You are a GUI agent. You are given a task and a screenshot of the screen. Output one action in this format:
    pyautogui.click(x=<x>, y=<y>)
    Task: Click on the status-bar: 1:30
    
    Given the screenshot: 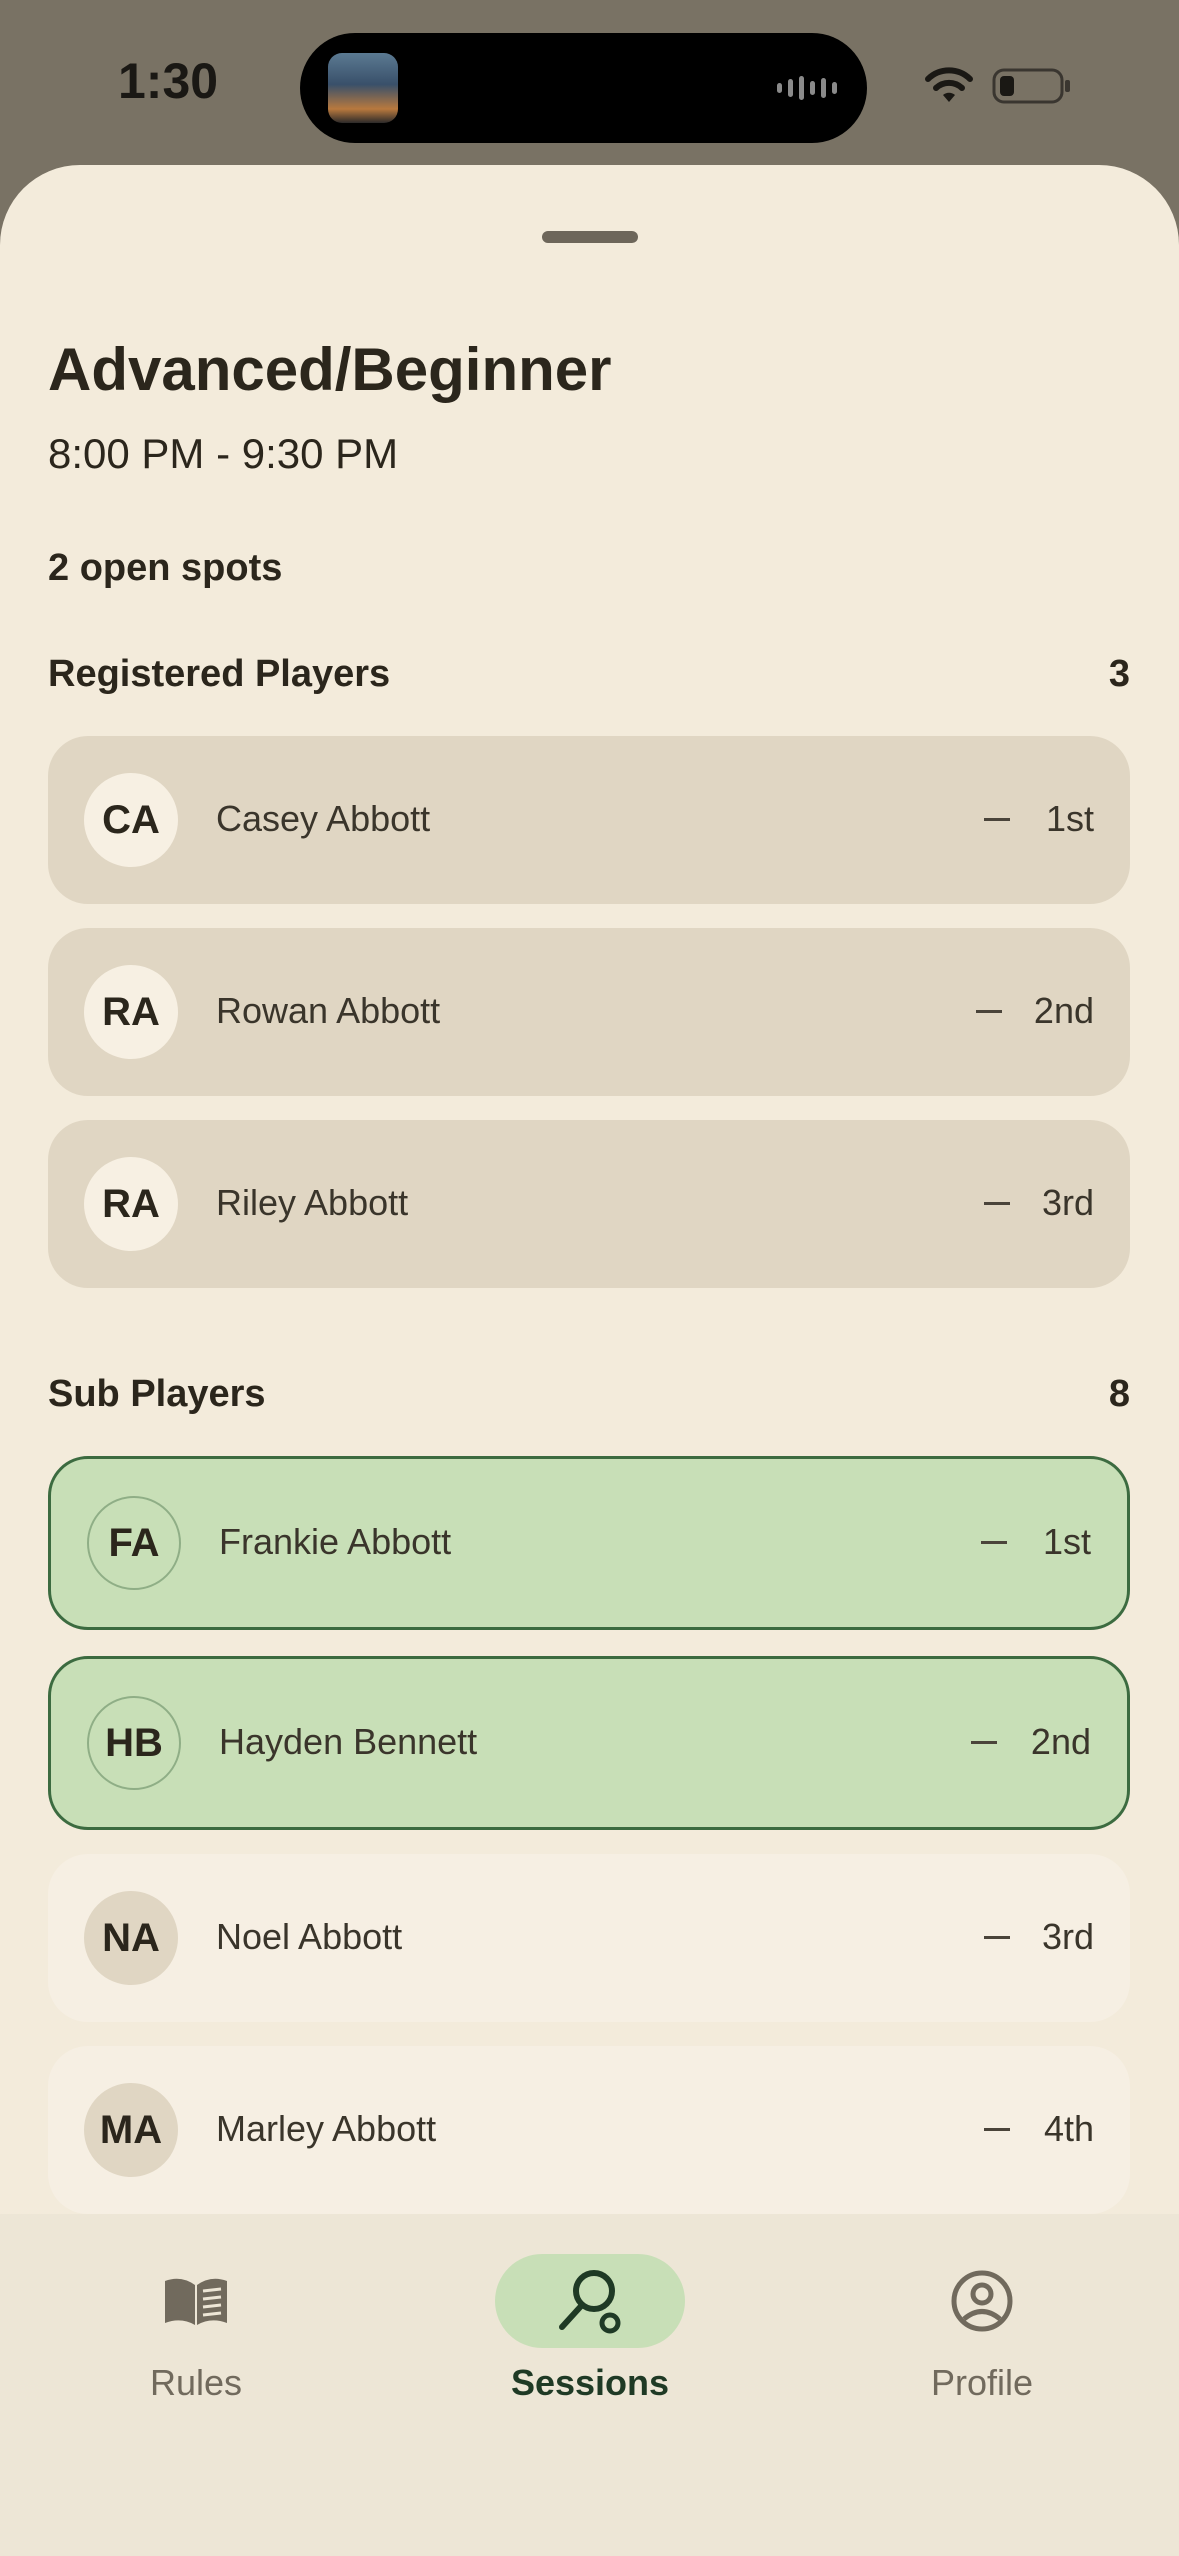 What is the action you would take?
    pyautogui.click(x=589, y=82)
    